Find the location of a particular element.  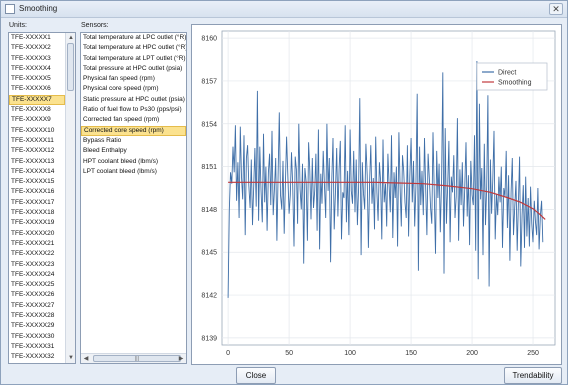

sensor-list-item: Physical core speed (rpm) is located at coordinates (133, 89).